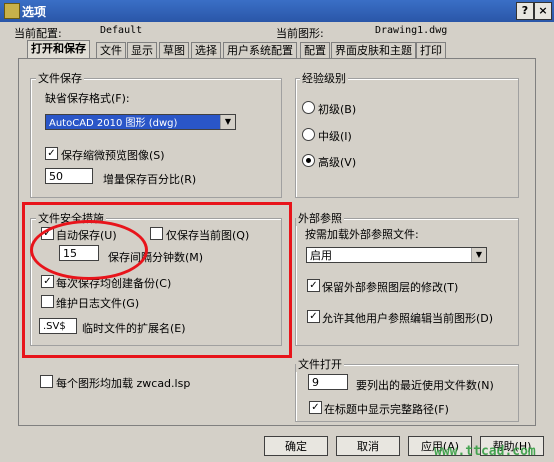  Describe the element at coordinates (51, 153) in the screenshot. I see `thumbnail-checkbox: ✓` at that location.